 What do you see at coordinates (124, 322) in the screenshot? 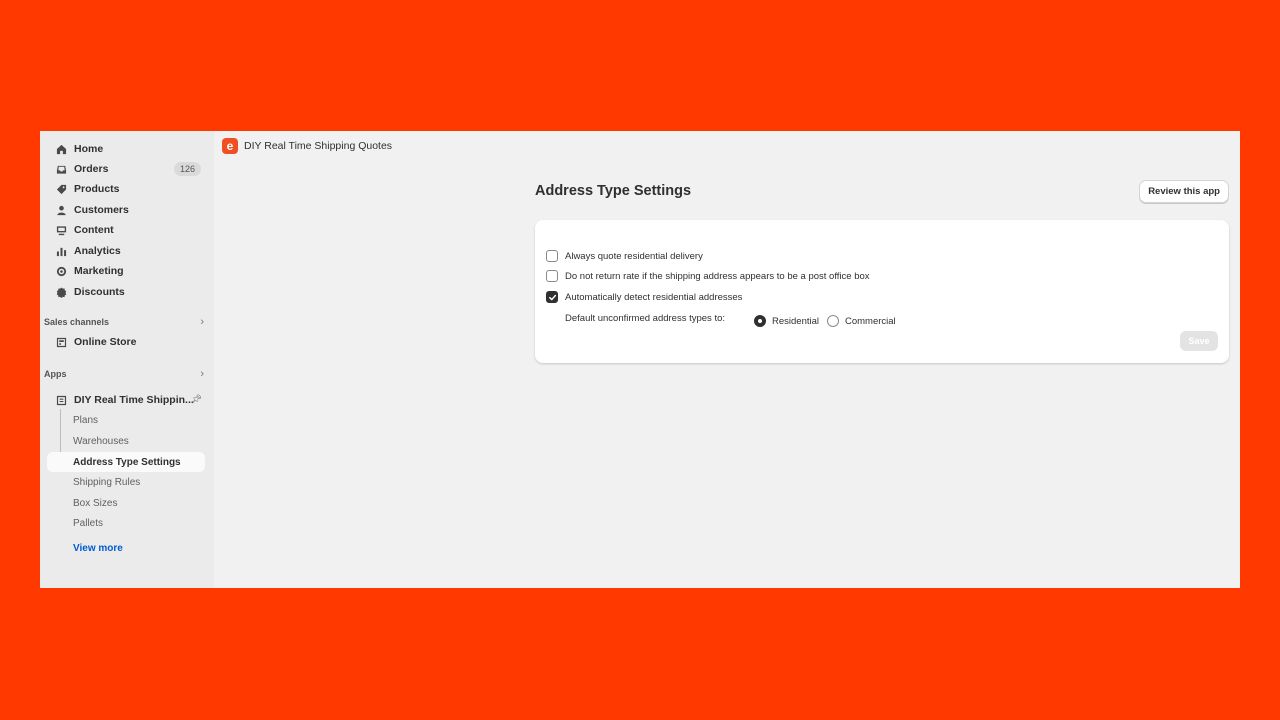
I see `sales-channels-section: Sales channels ›` at bounding box center [124, 322].